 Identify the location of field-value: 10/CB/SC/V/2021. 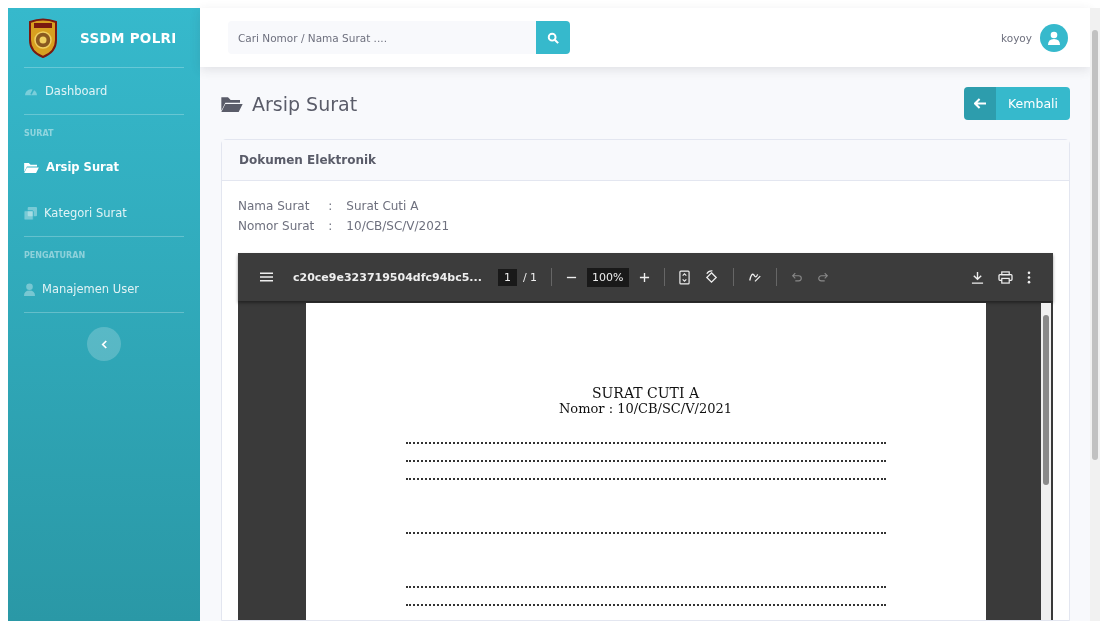
(398, 226).